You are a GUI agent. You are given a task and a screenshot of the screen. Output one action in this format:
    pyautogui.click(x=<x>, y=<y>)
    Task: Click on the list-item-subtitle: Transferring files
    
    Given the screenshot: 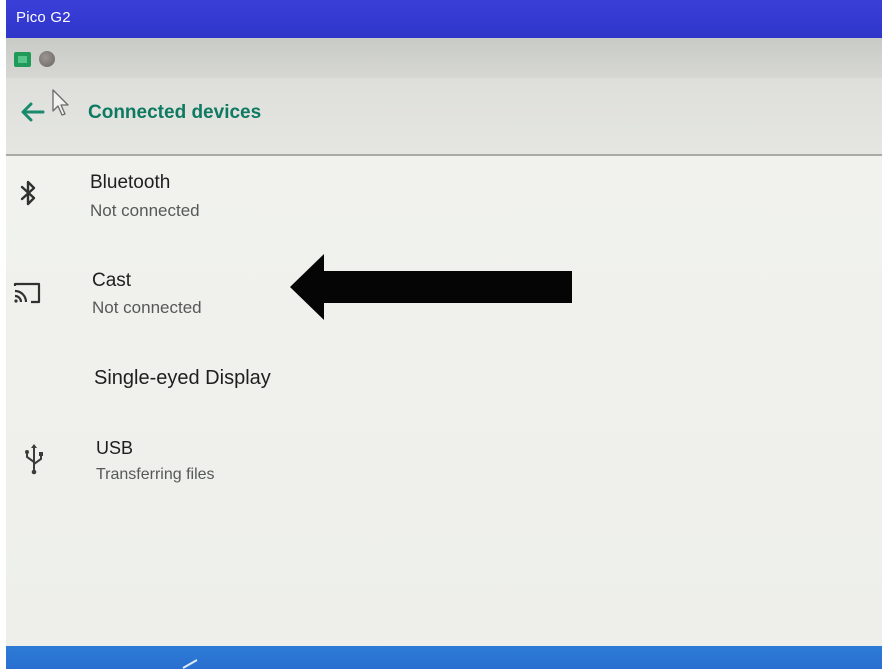 What is the action you would take?
    pyautogui.click(x=155, y=474)
    